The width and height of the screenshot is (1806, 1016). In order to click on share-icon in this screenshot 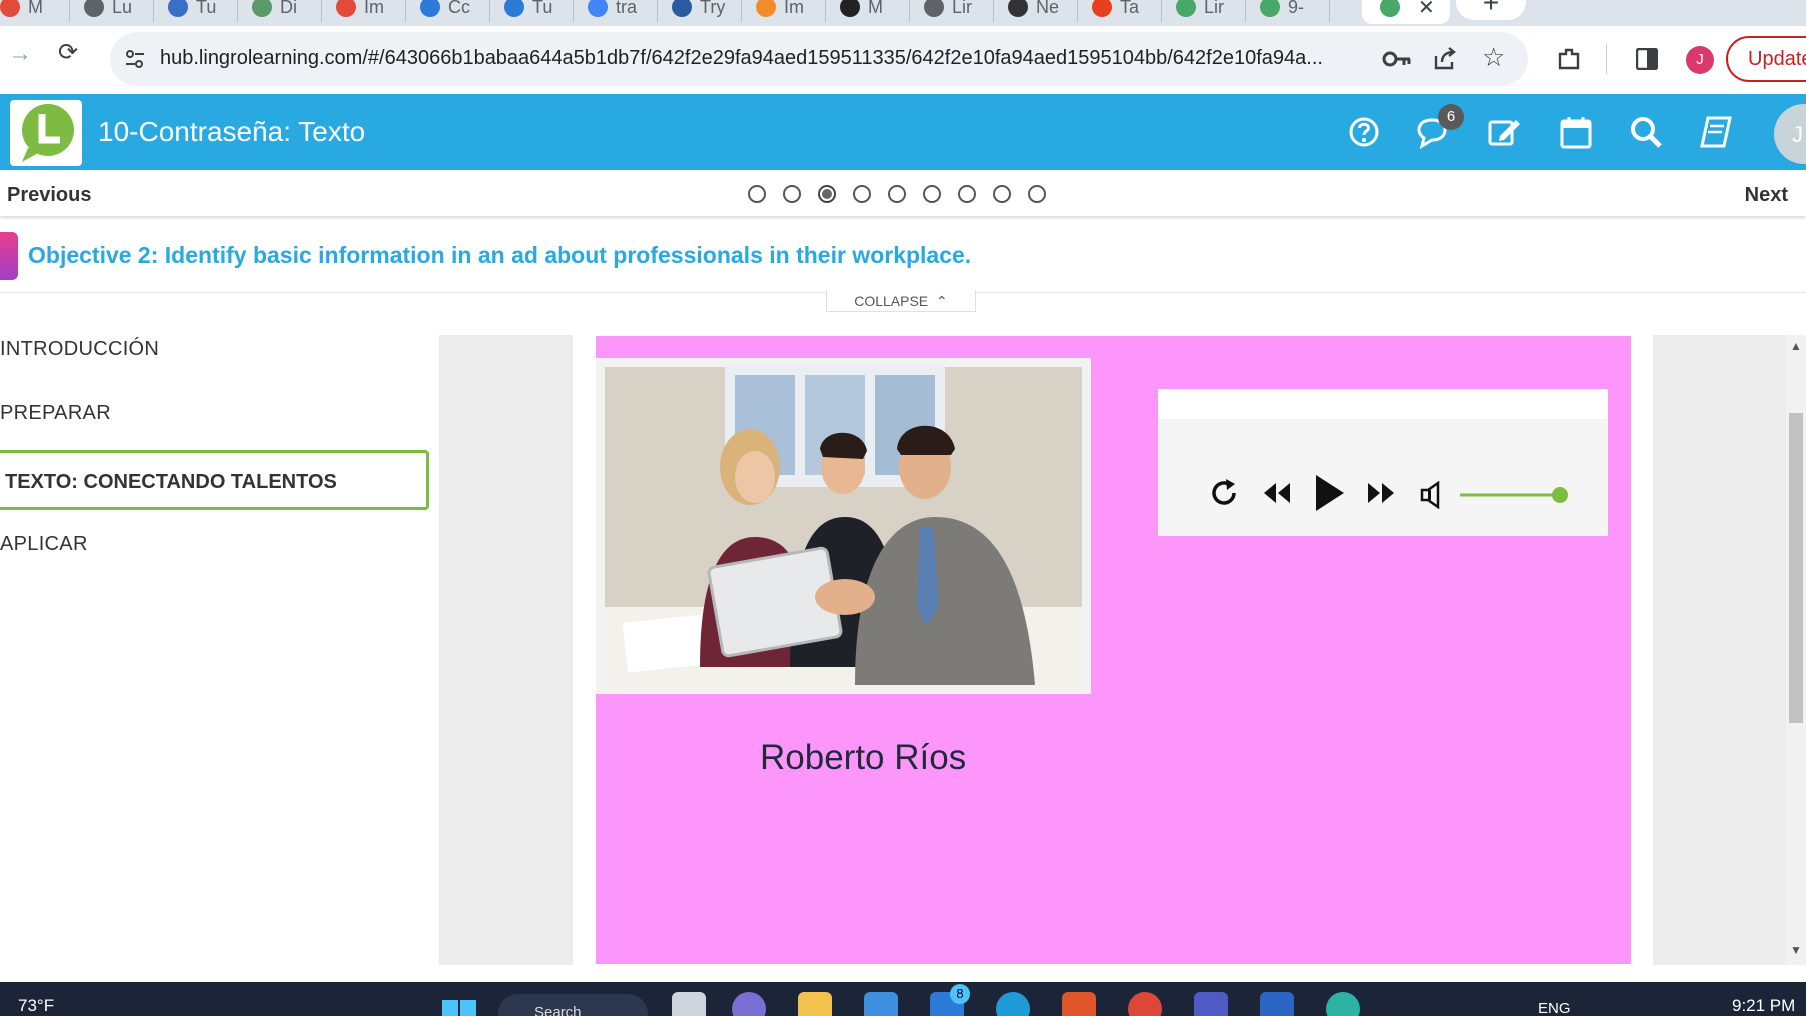, I will do `click(1445, 59)`.